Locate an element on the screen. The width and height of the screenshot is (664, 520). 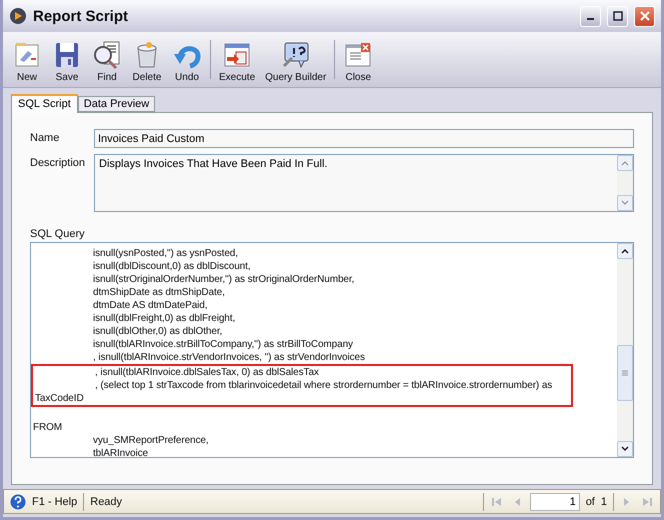
toolbar-button: New is located at coordinates (27, 59).